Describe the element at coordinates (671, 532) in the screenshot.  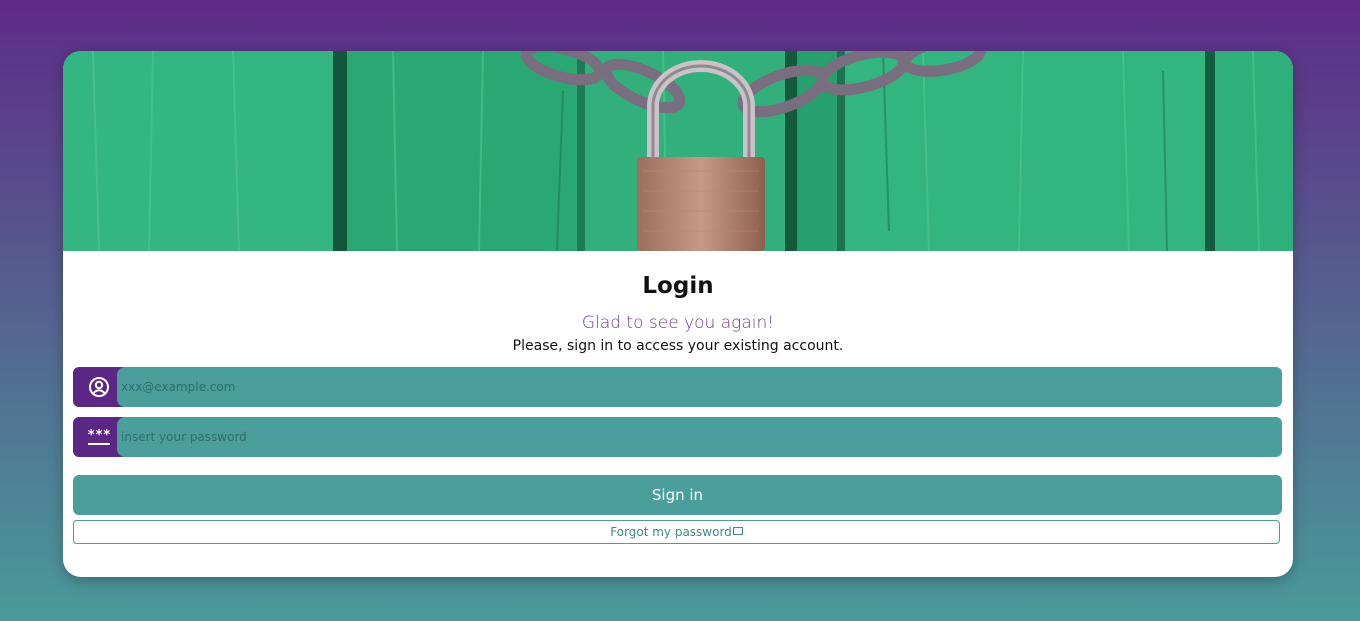
I see `forgot-password-label: Forgot my password` at that location.